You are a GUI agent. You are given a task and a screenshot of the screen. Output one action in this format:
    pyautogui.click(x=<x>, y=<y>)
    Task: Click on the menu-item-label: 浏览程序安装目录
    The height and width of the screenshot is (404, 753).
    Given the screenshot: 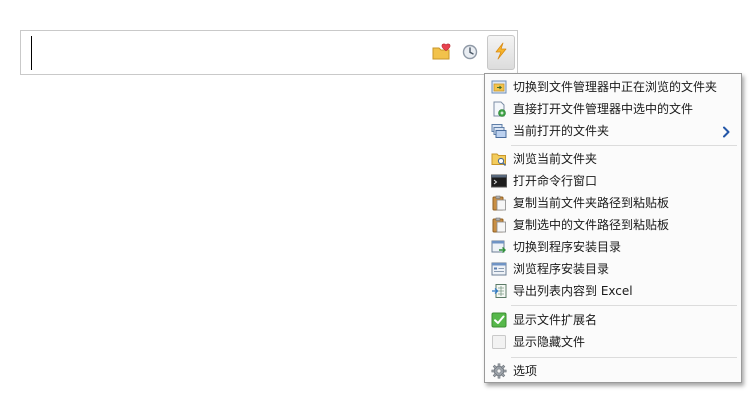 What is the action you would take?
    pyautogui.click(x=561, y=269)
    